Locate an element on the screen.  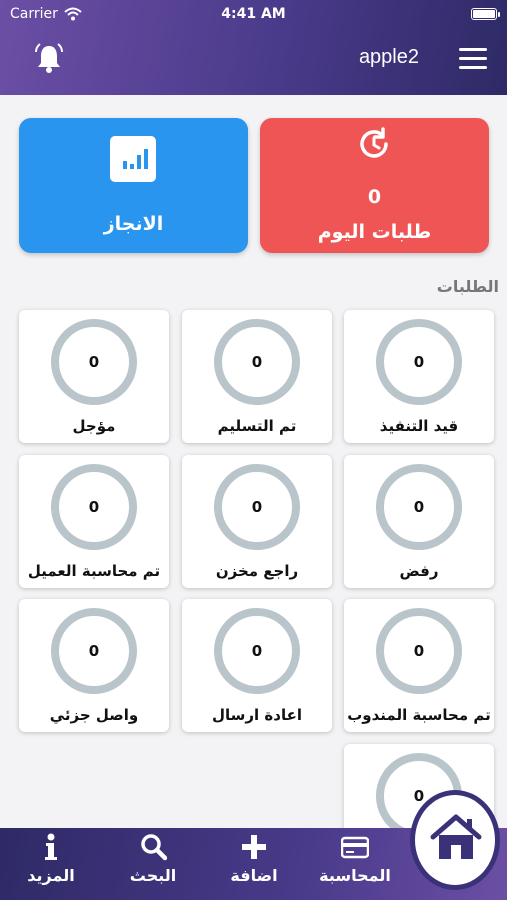
hamburger-menu-icon is located at coordinates (473, 59).